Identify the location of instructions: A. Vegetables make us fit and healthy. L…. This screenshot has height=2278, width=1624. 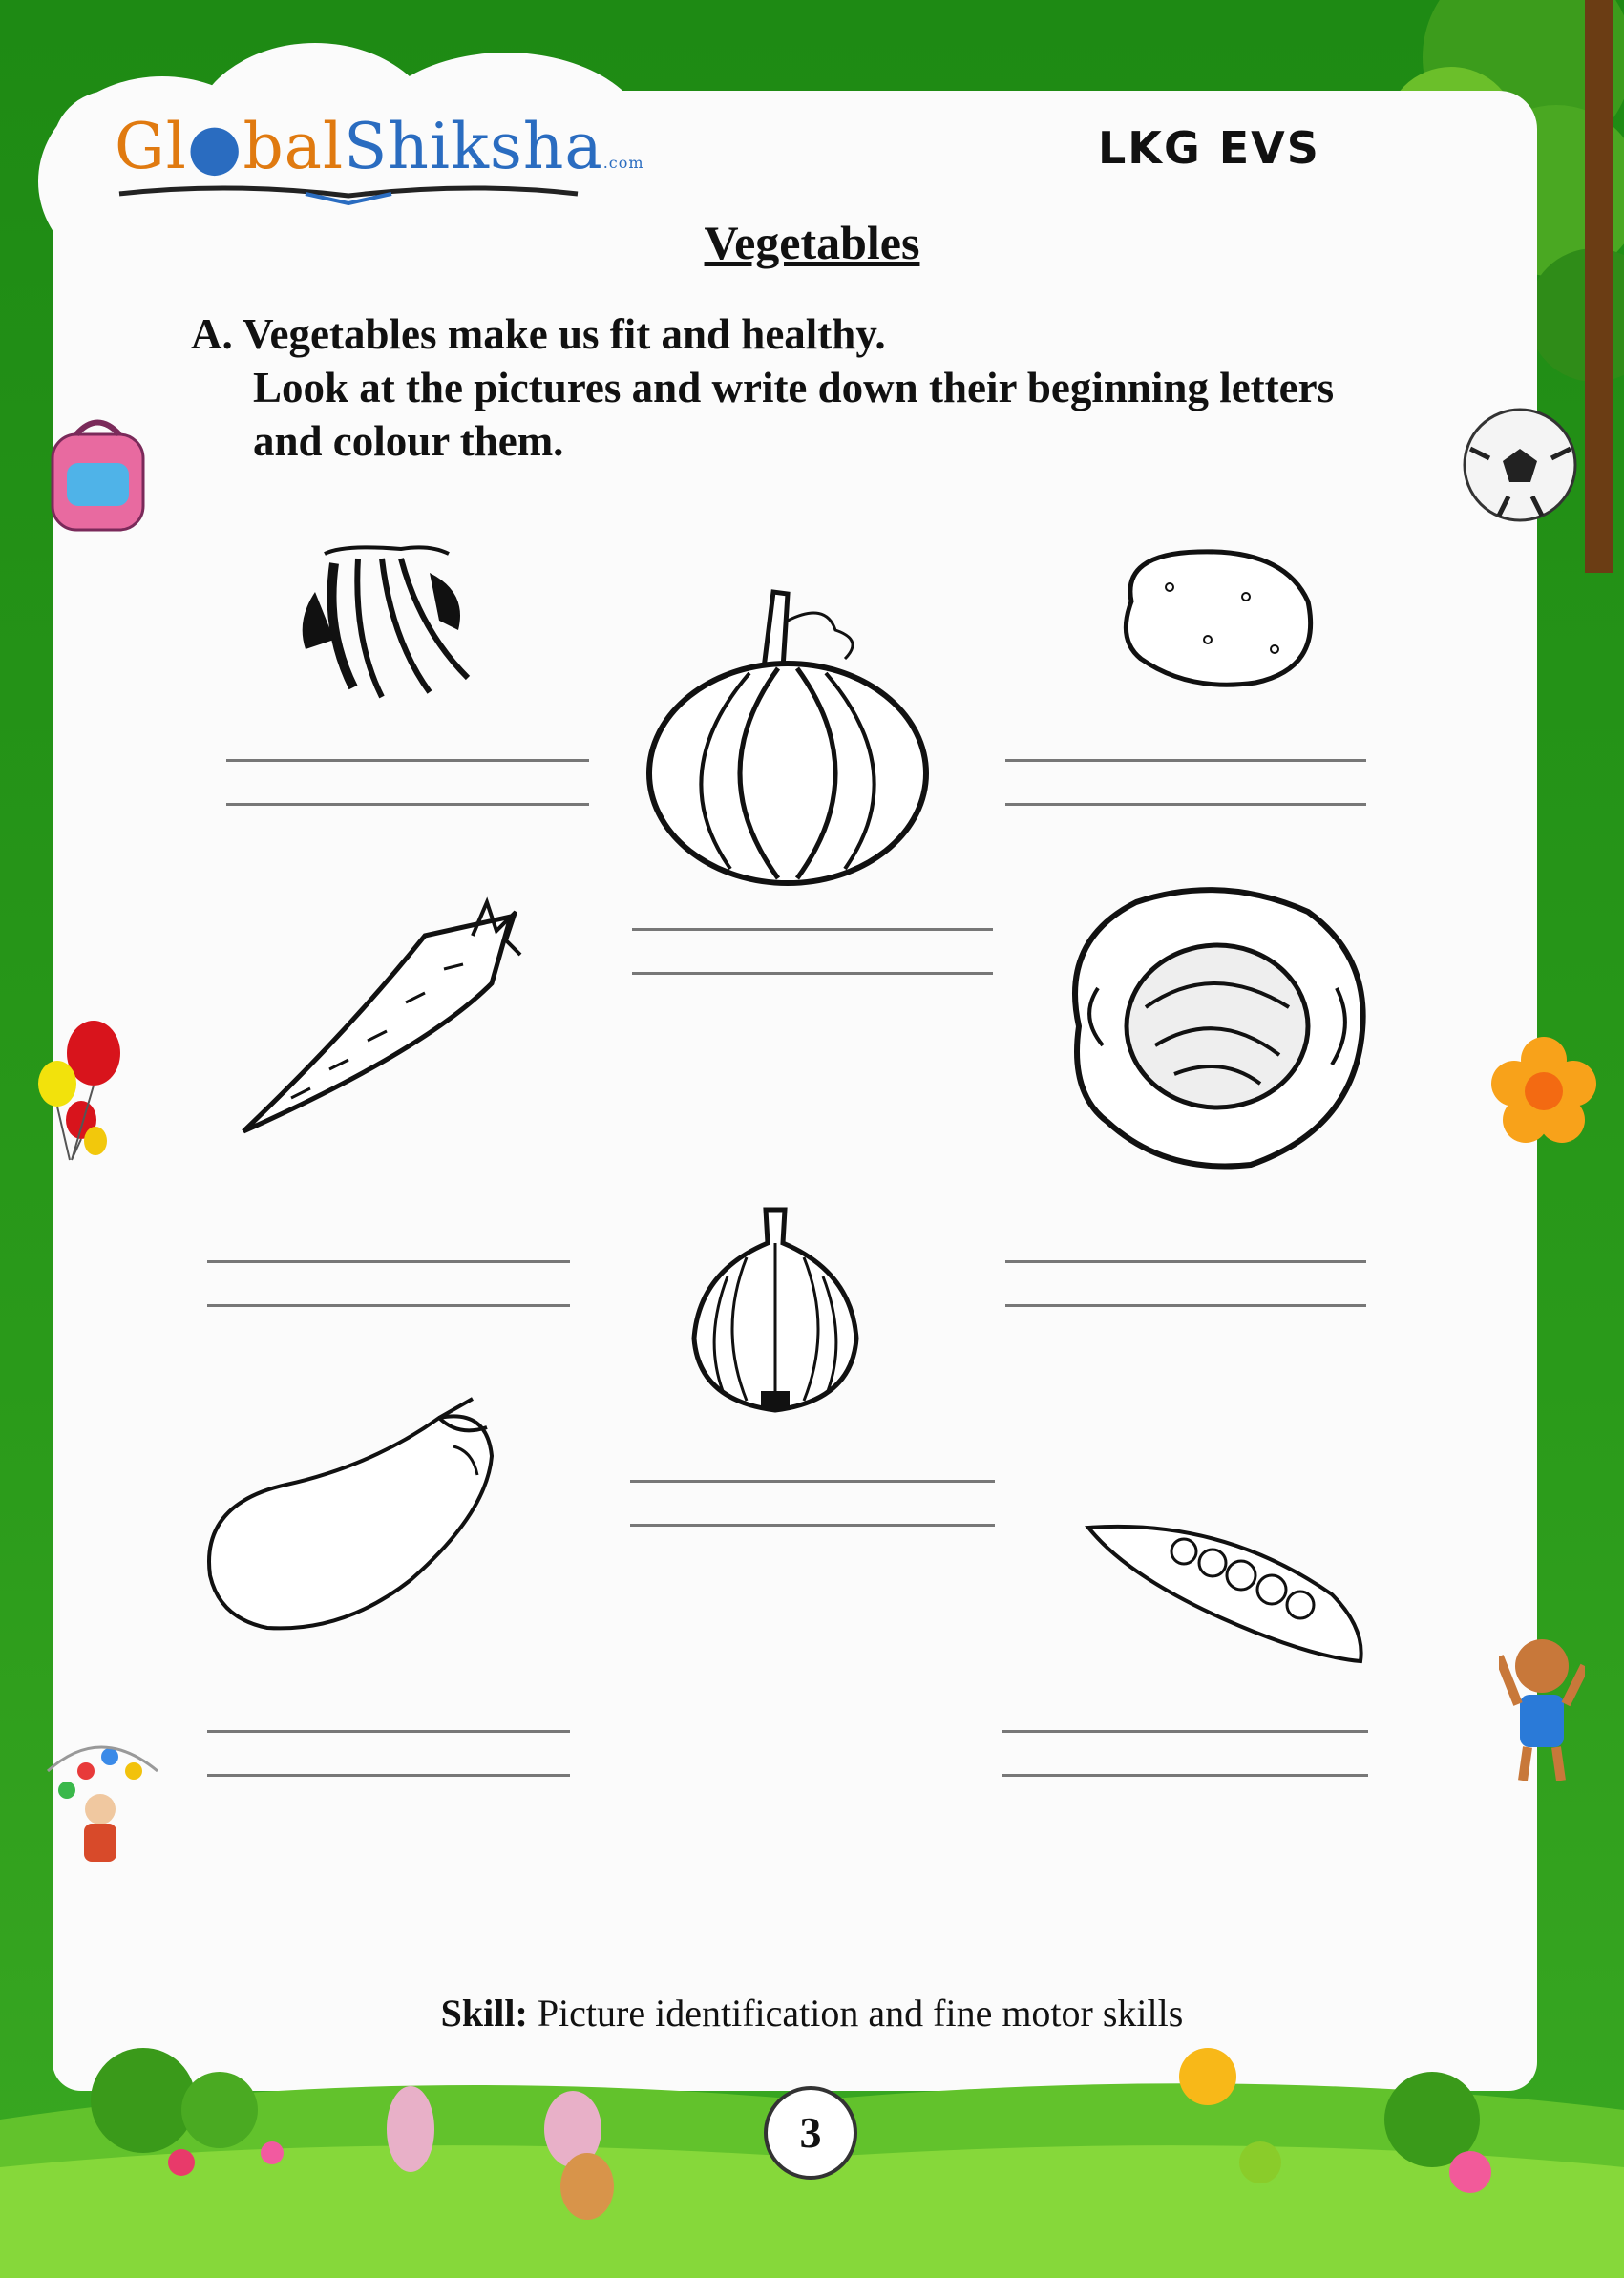
(762, 387).